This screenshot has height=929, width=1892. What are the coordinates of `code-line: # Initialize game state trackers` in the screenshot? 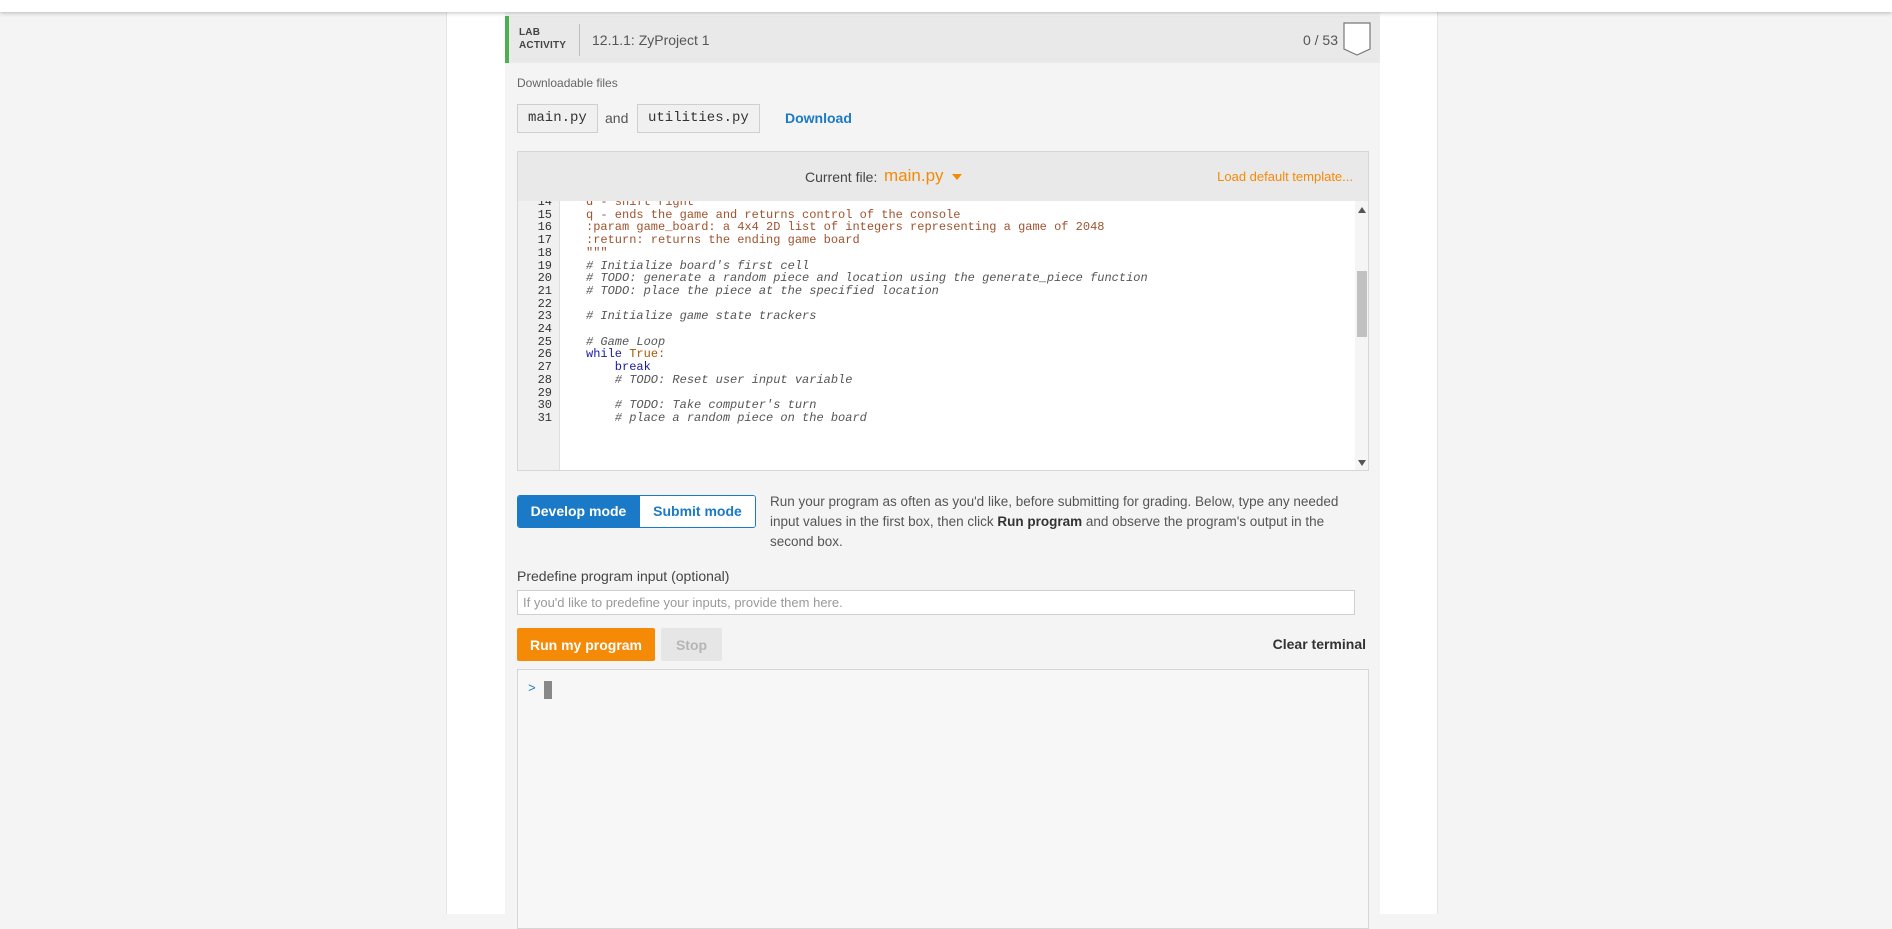 It's located at (701, 316).